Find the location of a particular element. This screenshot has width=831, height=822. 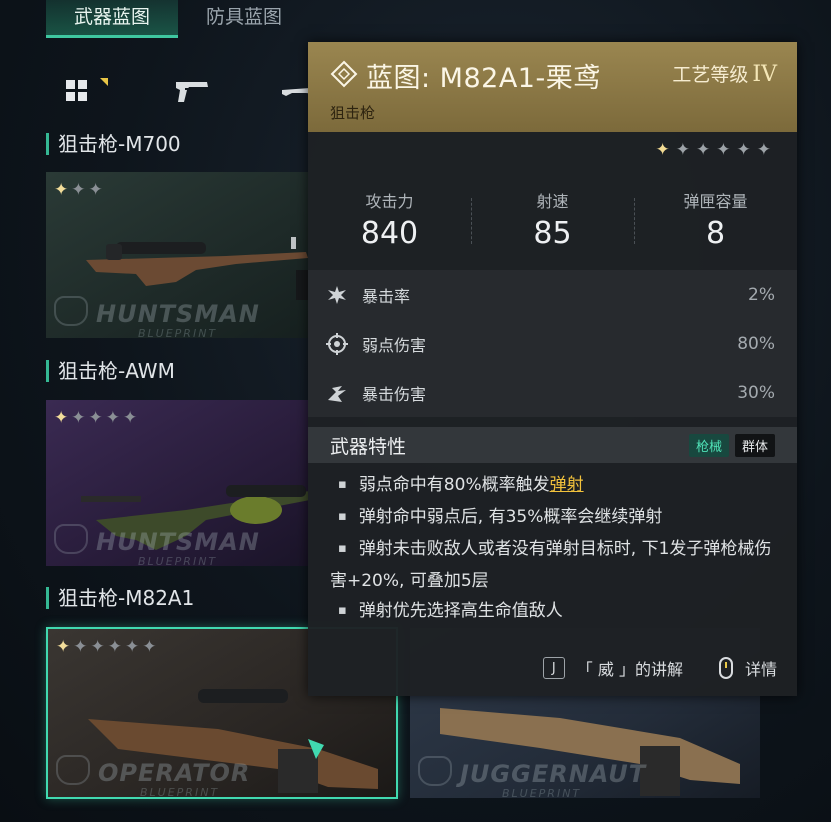

weakspot-icon is located at coordinates (337, 343).